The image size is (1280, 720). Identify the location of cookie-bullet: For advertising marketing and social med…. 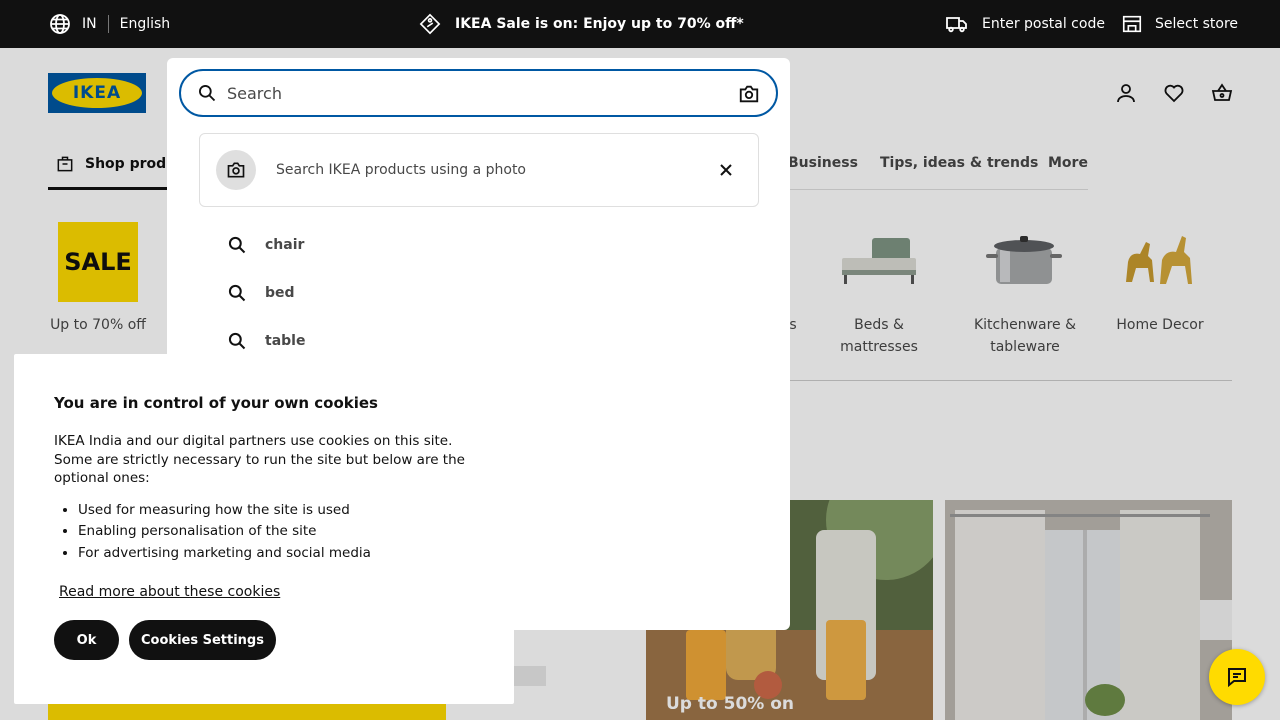
(276, 554).